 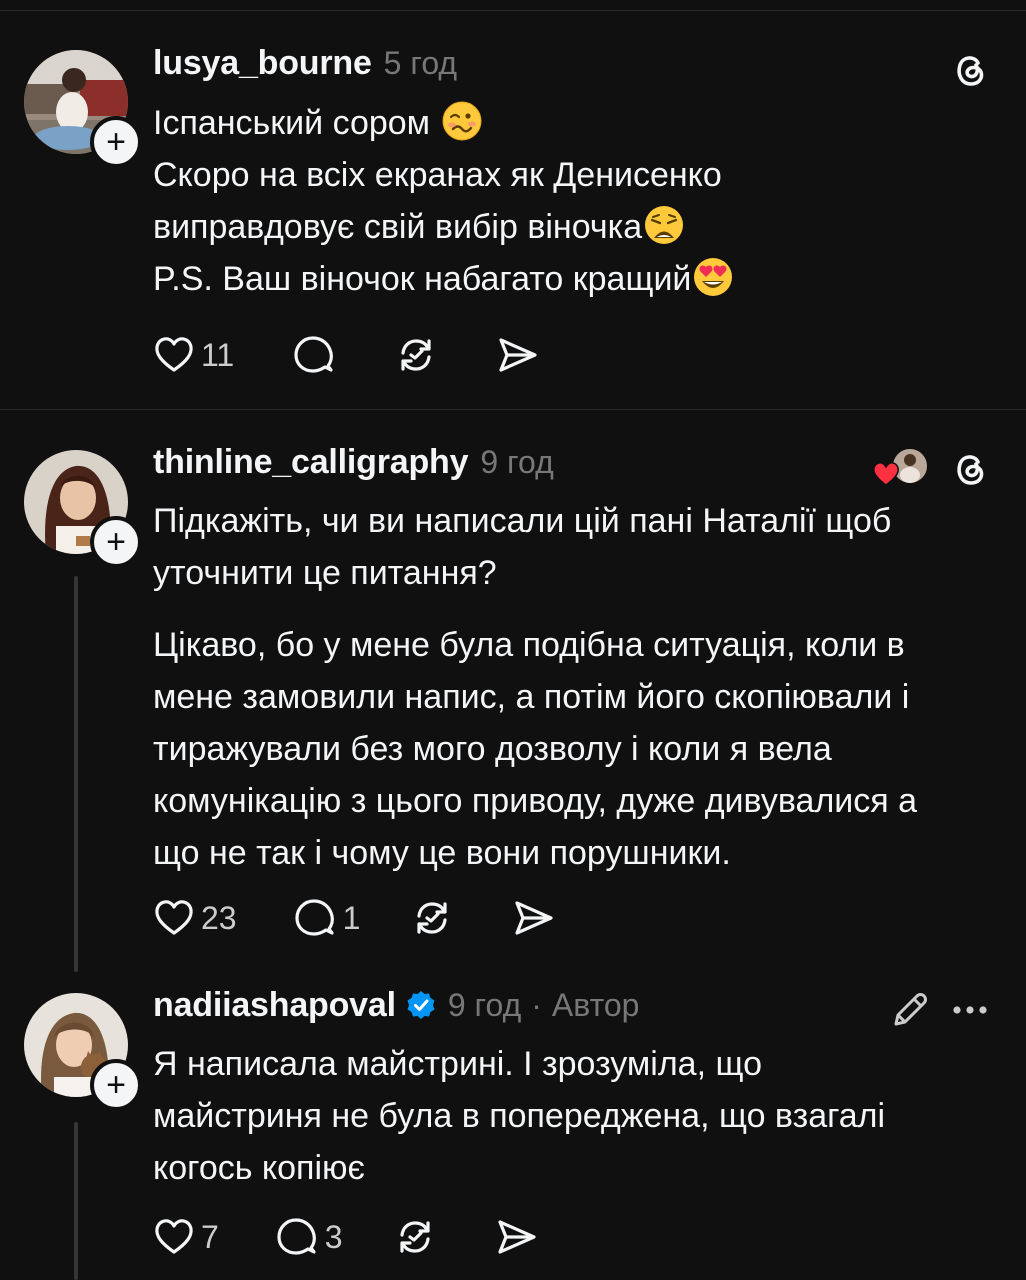 I want to click on reply-button: 3, so click(x=309, y=1237).